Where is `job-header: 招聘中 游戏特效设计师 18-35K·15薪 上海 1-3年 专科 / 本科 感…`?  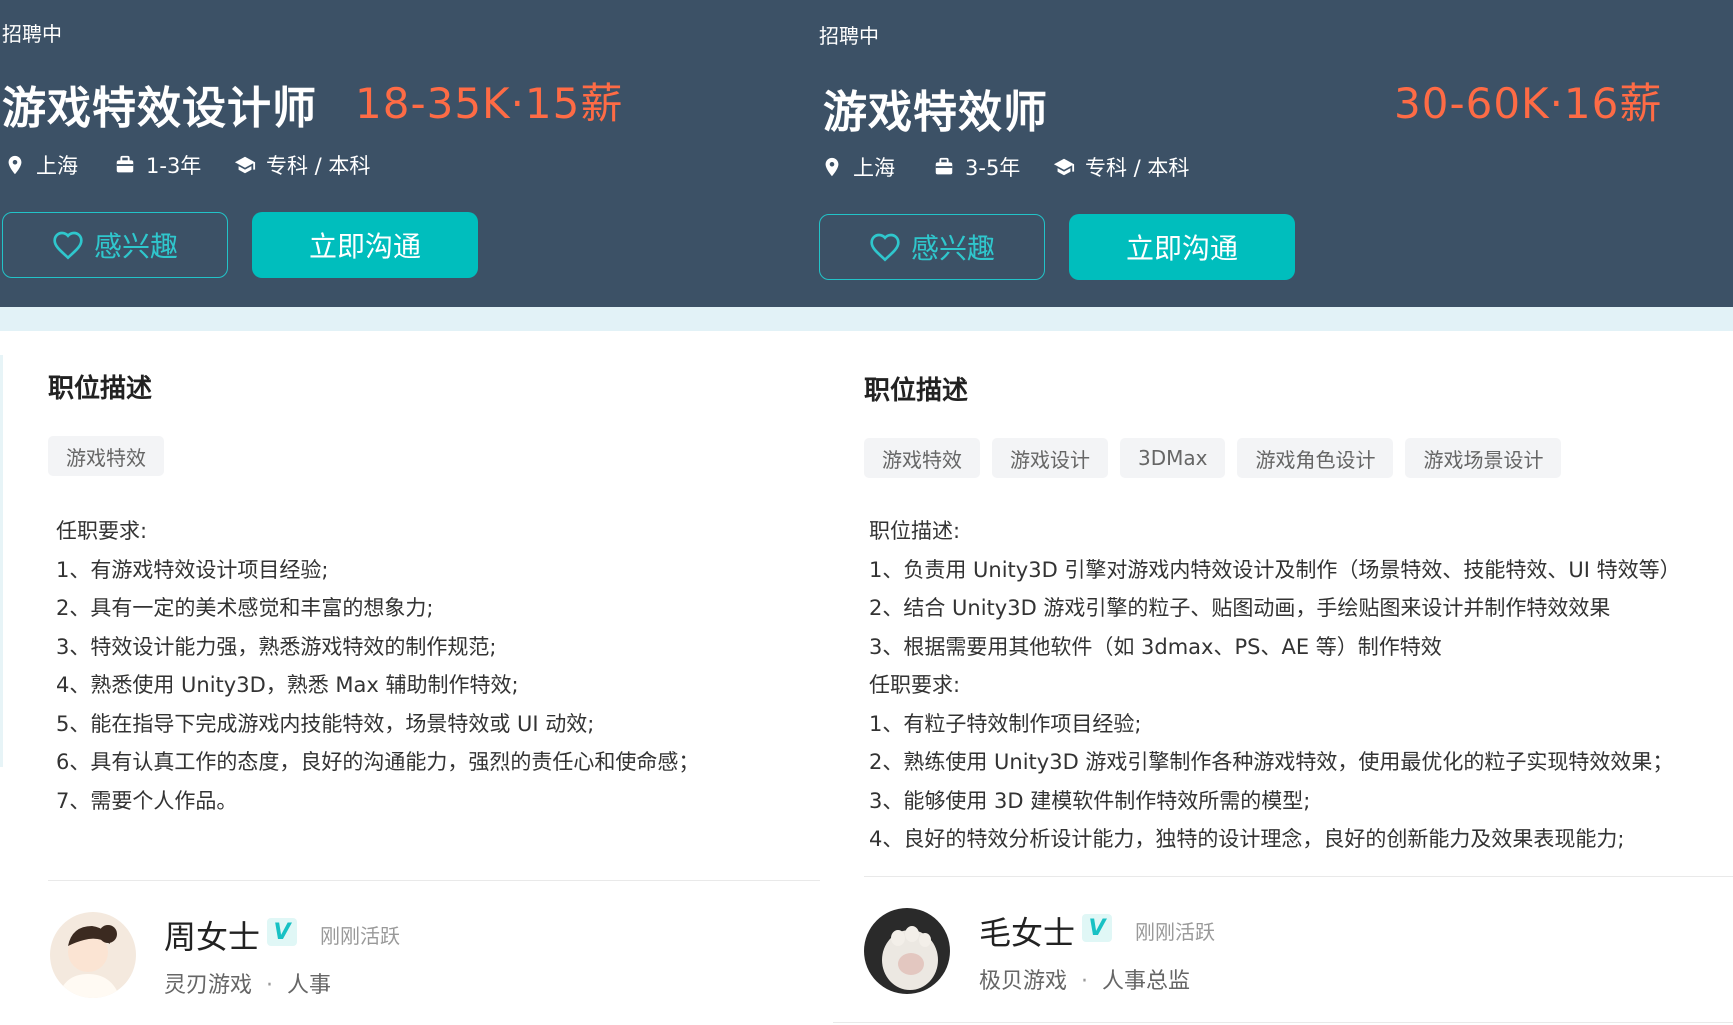
job-header: 招聘中 游戏特效设计师 18-35K·15薪 上海 1-3年 专科 / 本科 感… is located at coordinates (410, 153).